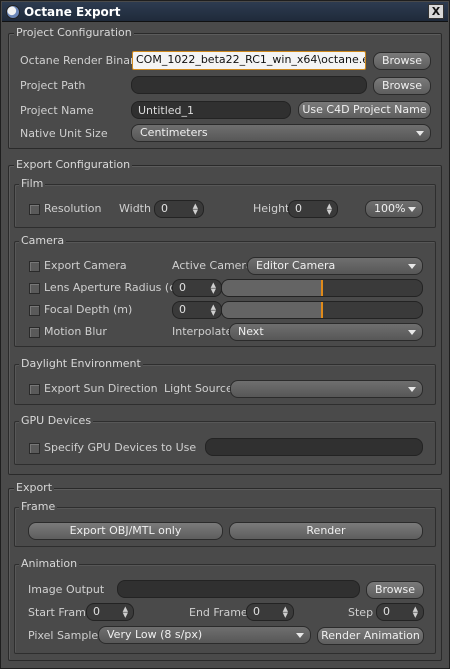  I want to click on end-frame-stepper: 0 ▲ ▼, so click(270, 612).